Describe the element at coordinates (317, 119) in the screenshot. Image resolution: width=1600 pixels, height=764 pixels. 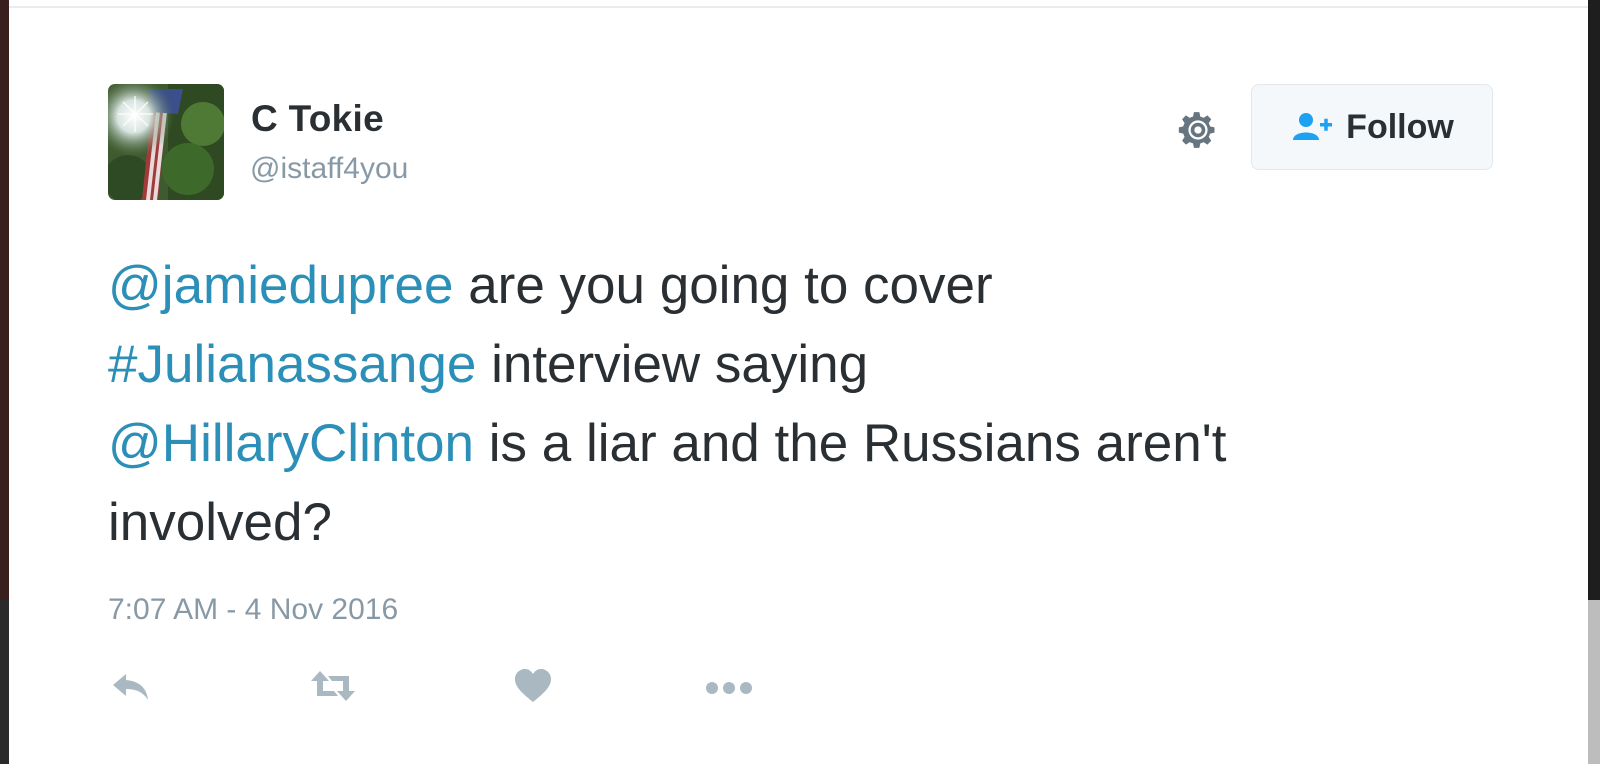
I see `display-name: C Tokie` at that location.